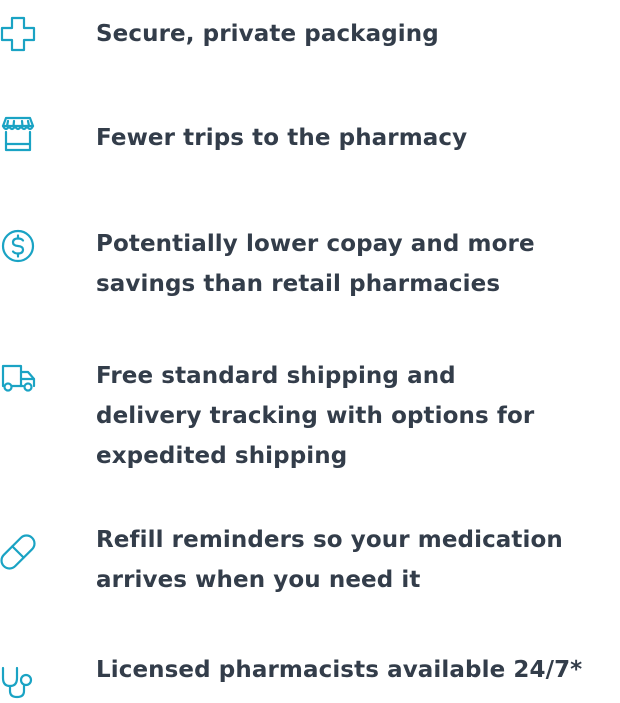  Describe the element at coordinates (18, 134) in the screenshot. I see `storefront-icon` at that location.